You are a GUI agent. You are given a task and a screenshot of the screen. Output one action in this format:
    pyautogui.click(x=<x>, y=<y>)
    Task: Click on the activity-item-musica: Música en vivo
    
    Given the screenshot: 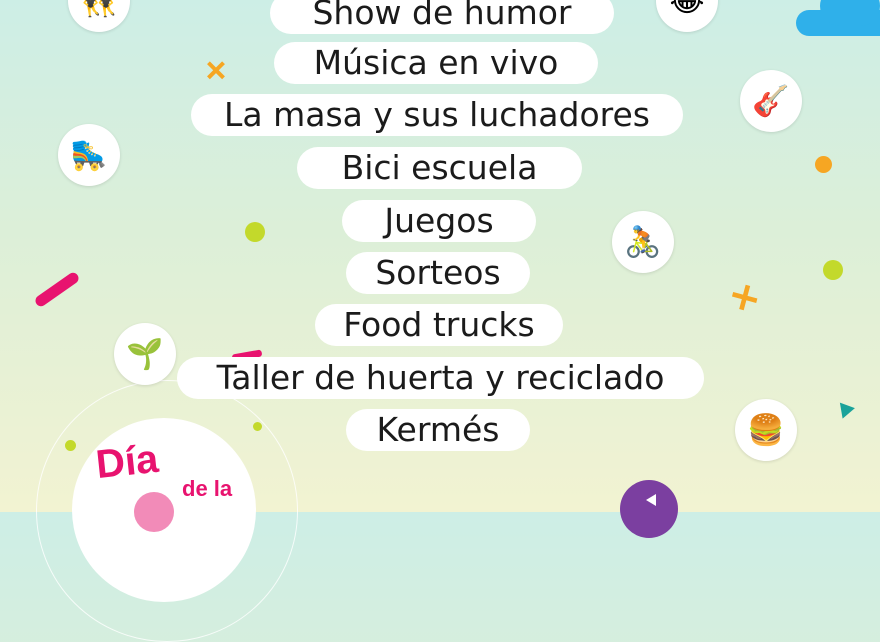 What is the action you would take?
    pyautogui.click(x=436, y=63)
    